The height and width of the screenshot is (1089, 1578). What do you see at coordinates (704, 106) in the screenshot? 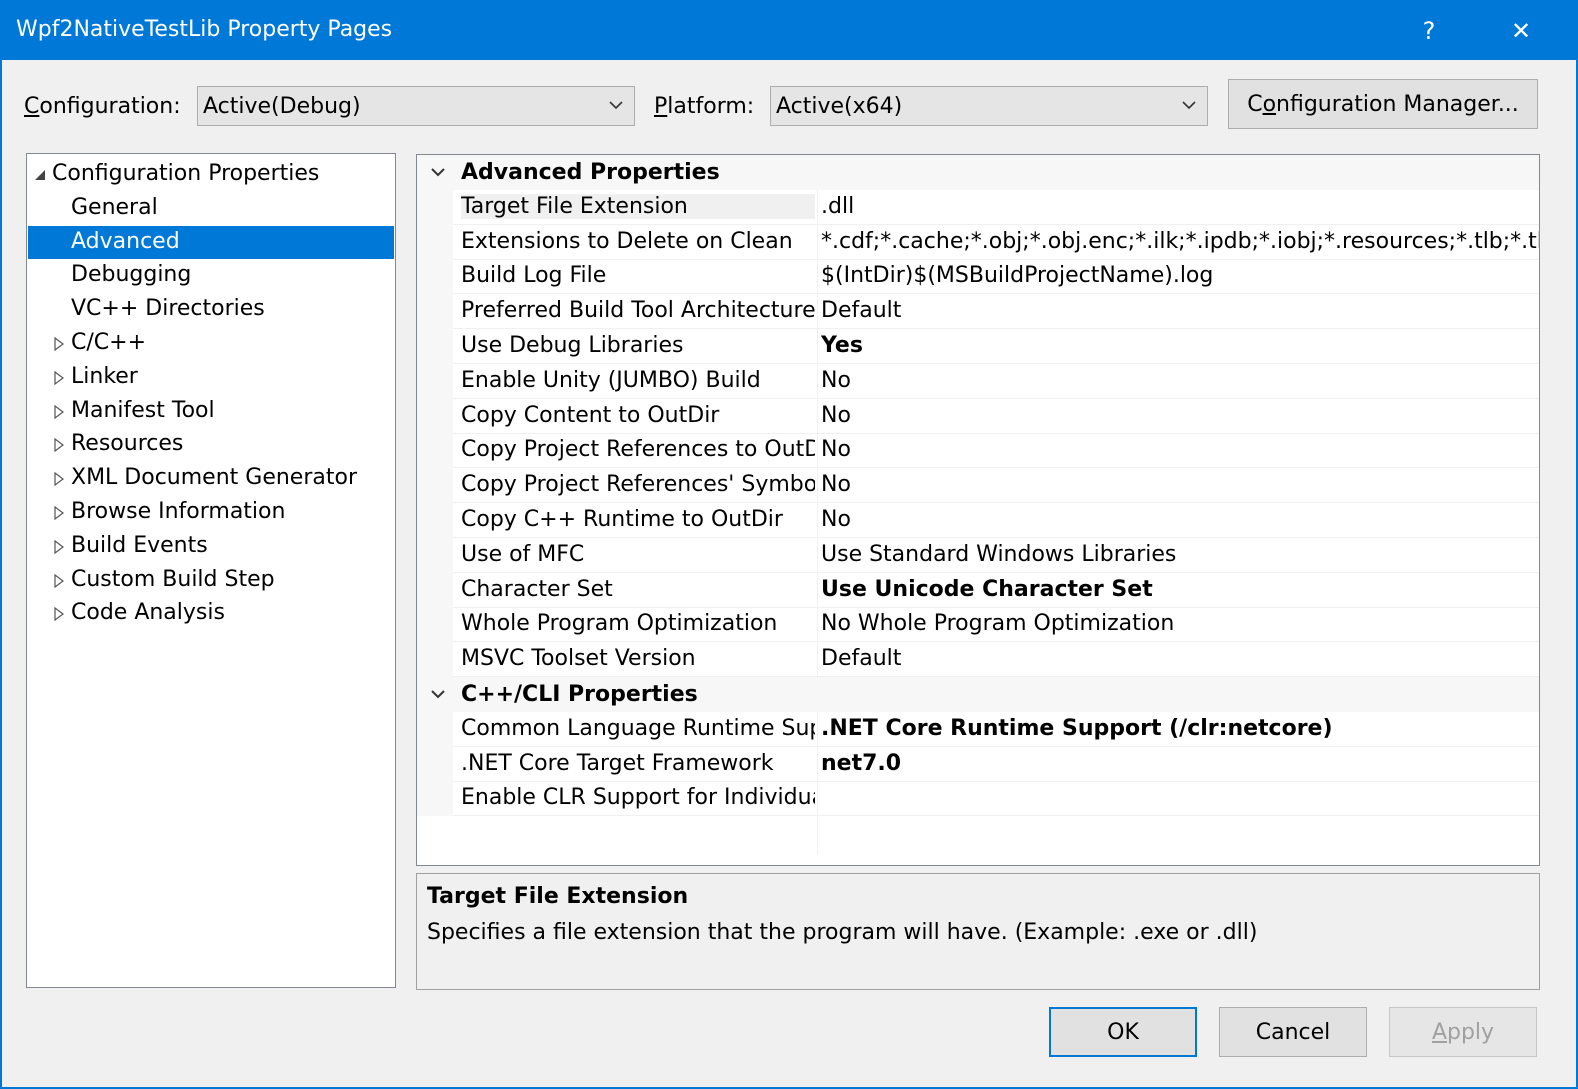
I see `platform-label: Platform:` at bounding box center [704, 106].